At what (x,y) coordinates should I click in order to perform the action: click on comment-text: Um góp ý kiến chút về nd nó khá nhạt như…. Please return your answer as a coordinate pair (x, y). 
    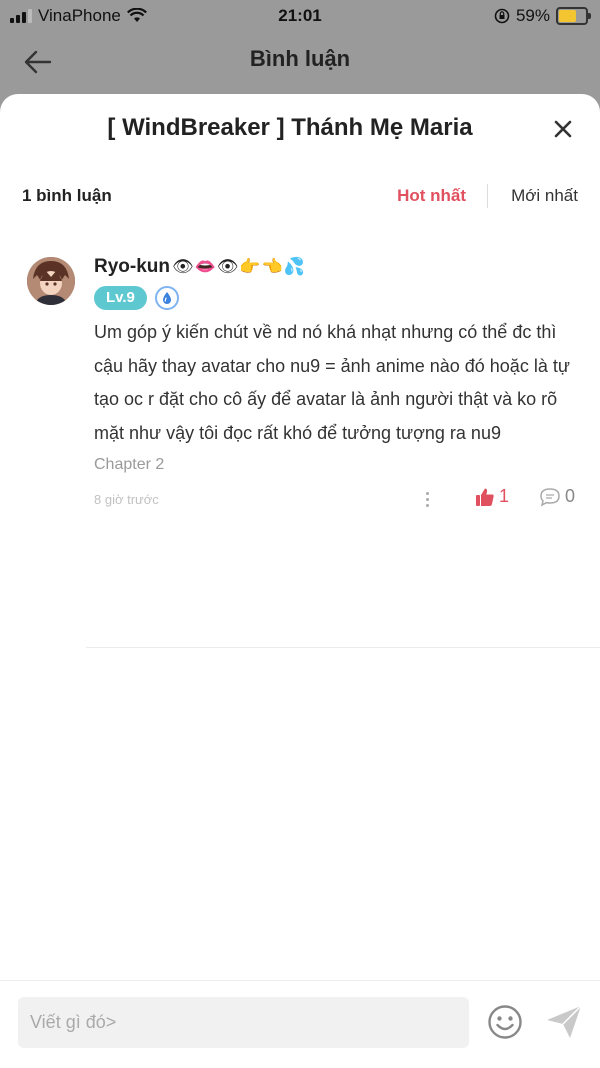
    Looking at the image, I should click on (332, 382).